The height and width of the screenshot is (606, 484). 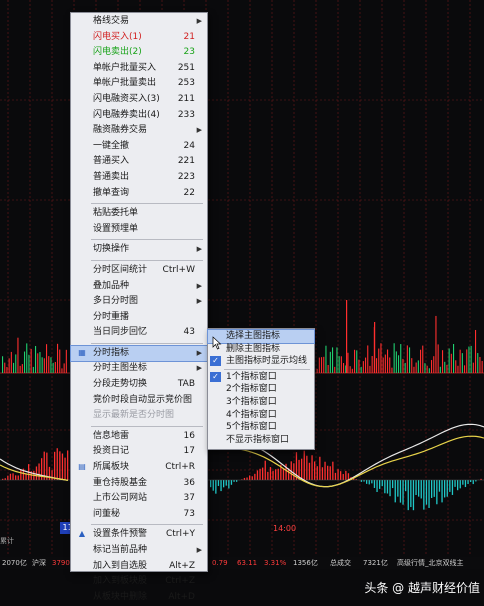 What do you see at coordinates (139, 468) in the screenshot?
I see `menu-item: ▤ 所属板块 Ctrl+R` at bounding box center [139, 468].